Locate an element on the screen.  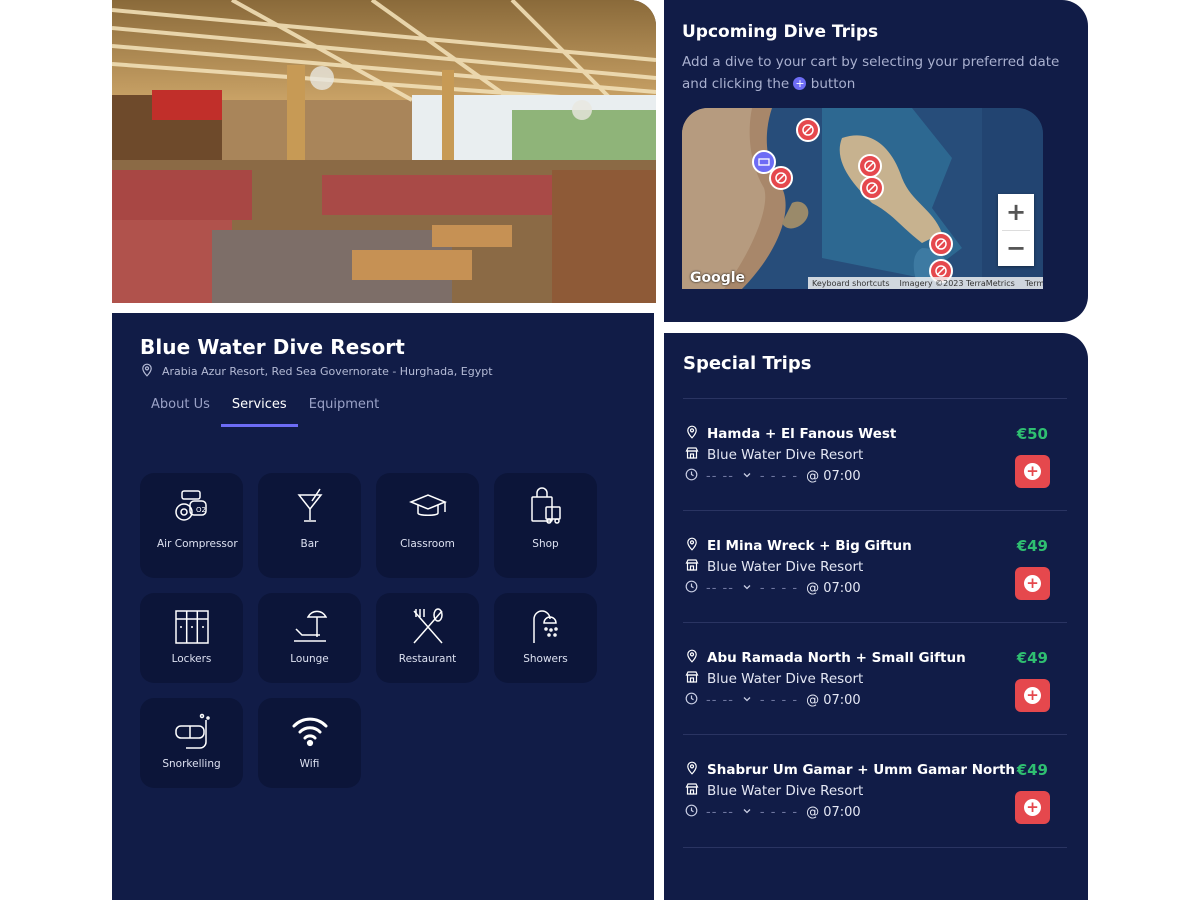
service-wifi: Wifi is located at coordinates (309, 743).